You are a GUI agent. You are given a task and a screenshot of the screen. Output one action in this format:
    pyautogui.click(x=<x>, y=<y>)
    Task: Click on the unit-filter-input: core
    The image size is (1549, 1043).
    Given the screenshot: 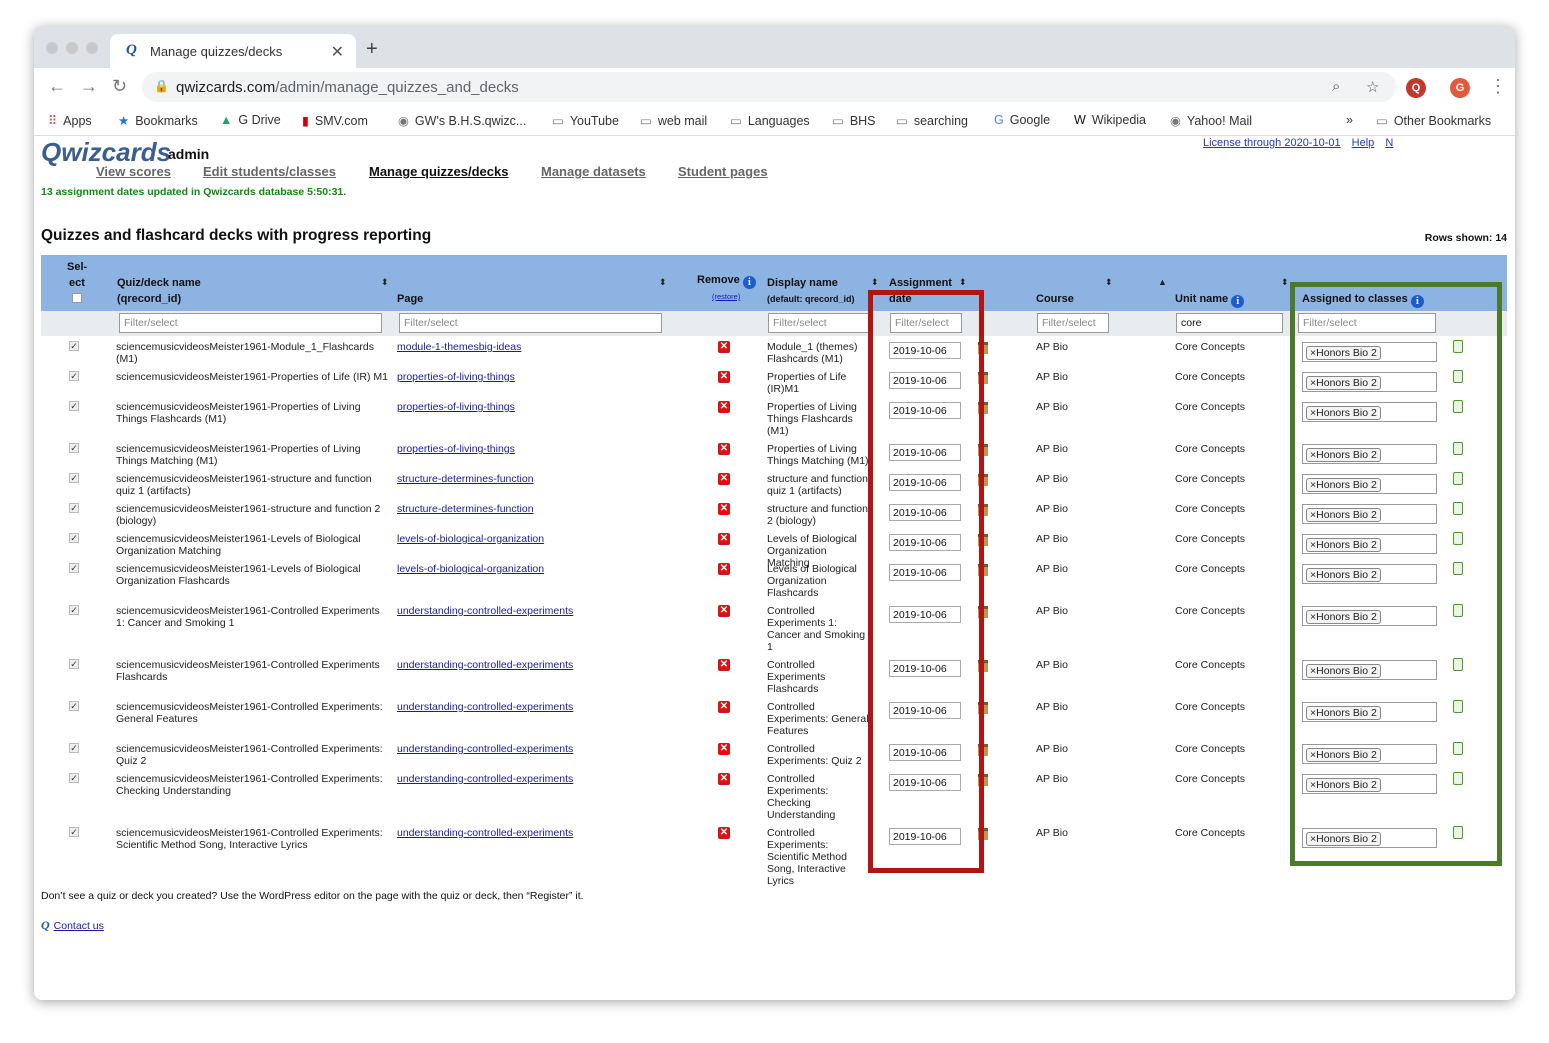 What is the action you would take?
    pyautogui.click(x=1229, y=323)
    